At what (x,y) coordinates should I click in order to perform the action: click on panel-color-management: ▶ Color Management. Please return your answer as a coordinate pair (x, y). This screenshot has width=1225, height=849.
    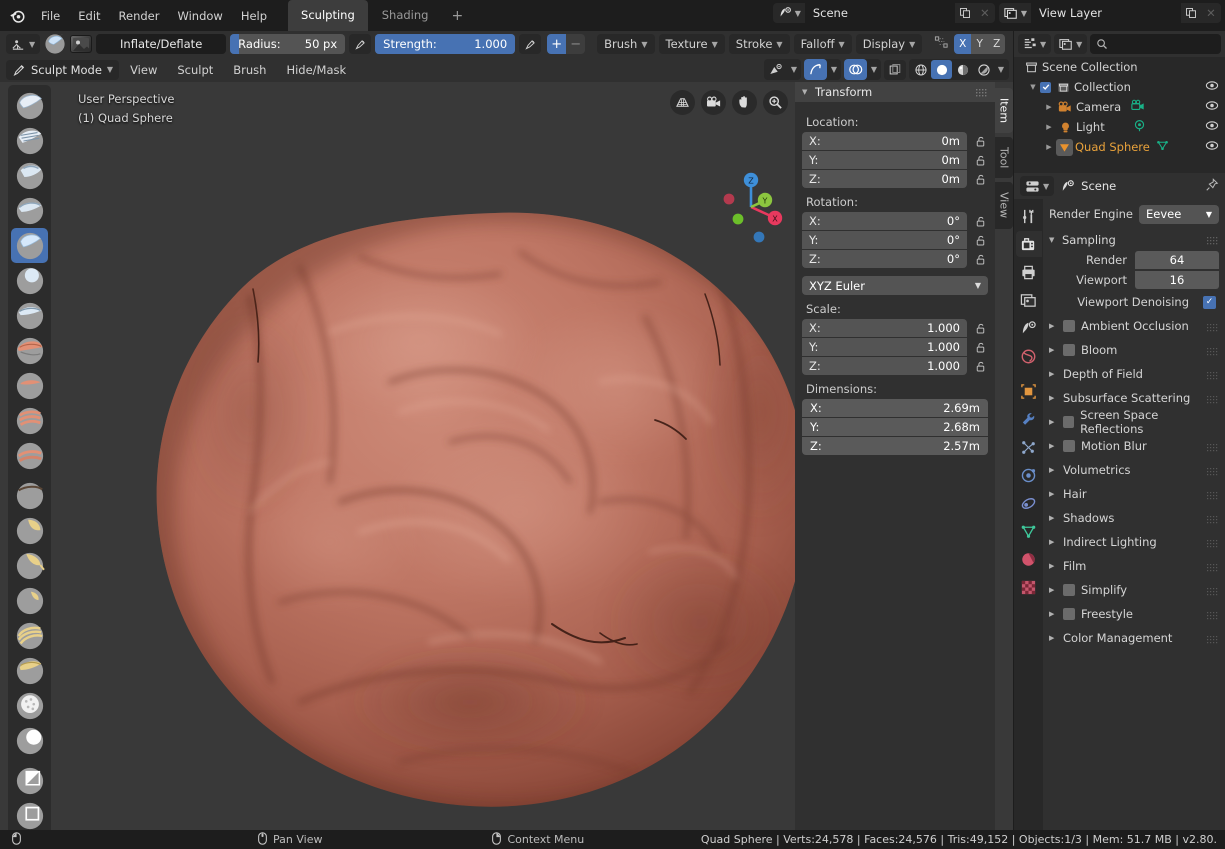
    Looking at the image, I should click on (1134, 638).